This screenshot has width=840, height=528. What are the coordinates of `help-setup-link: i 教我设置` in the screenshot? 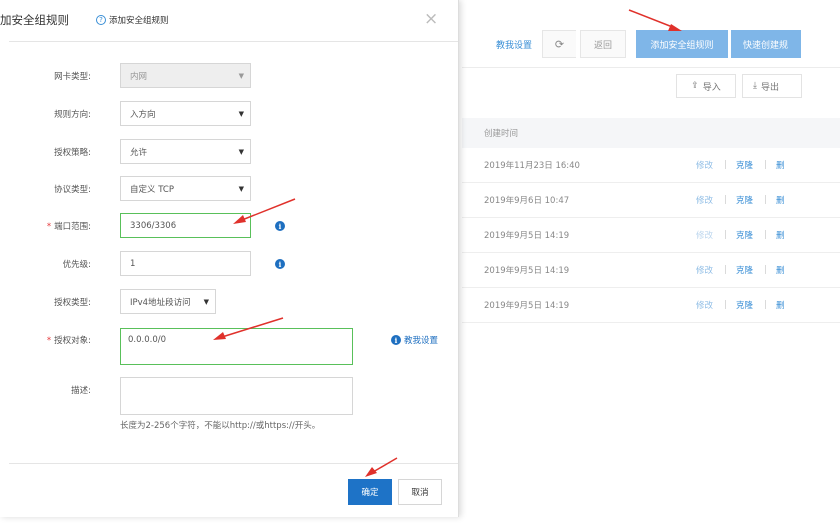 It's located at (414, 340).